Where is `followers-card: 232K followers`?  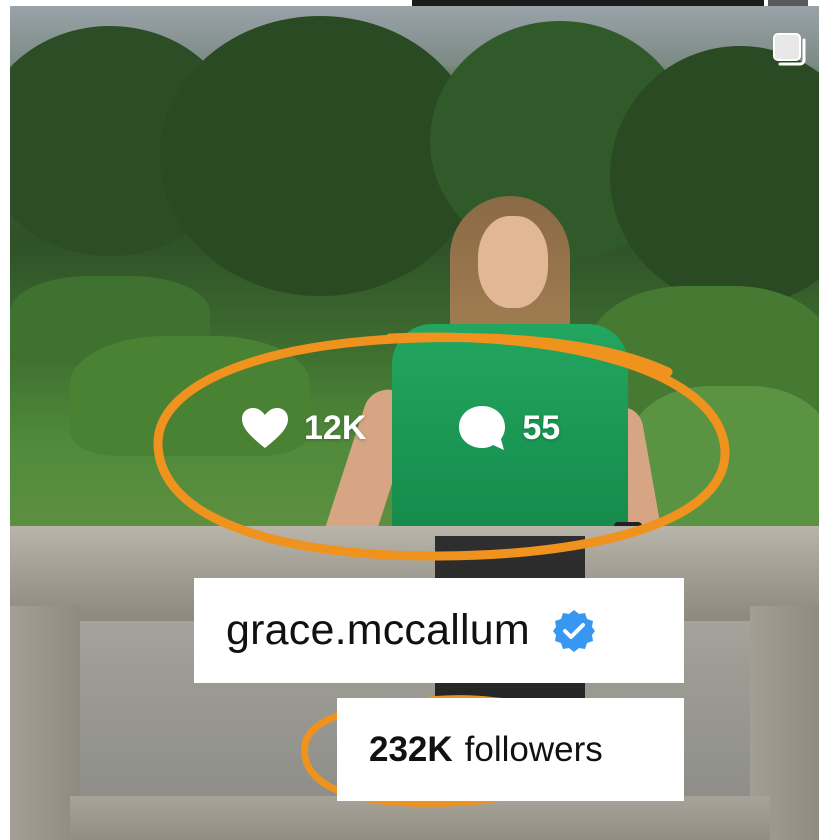 followers-card: 232K followers is located at coordinates (510, 749).